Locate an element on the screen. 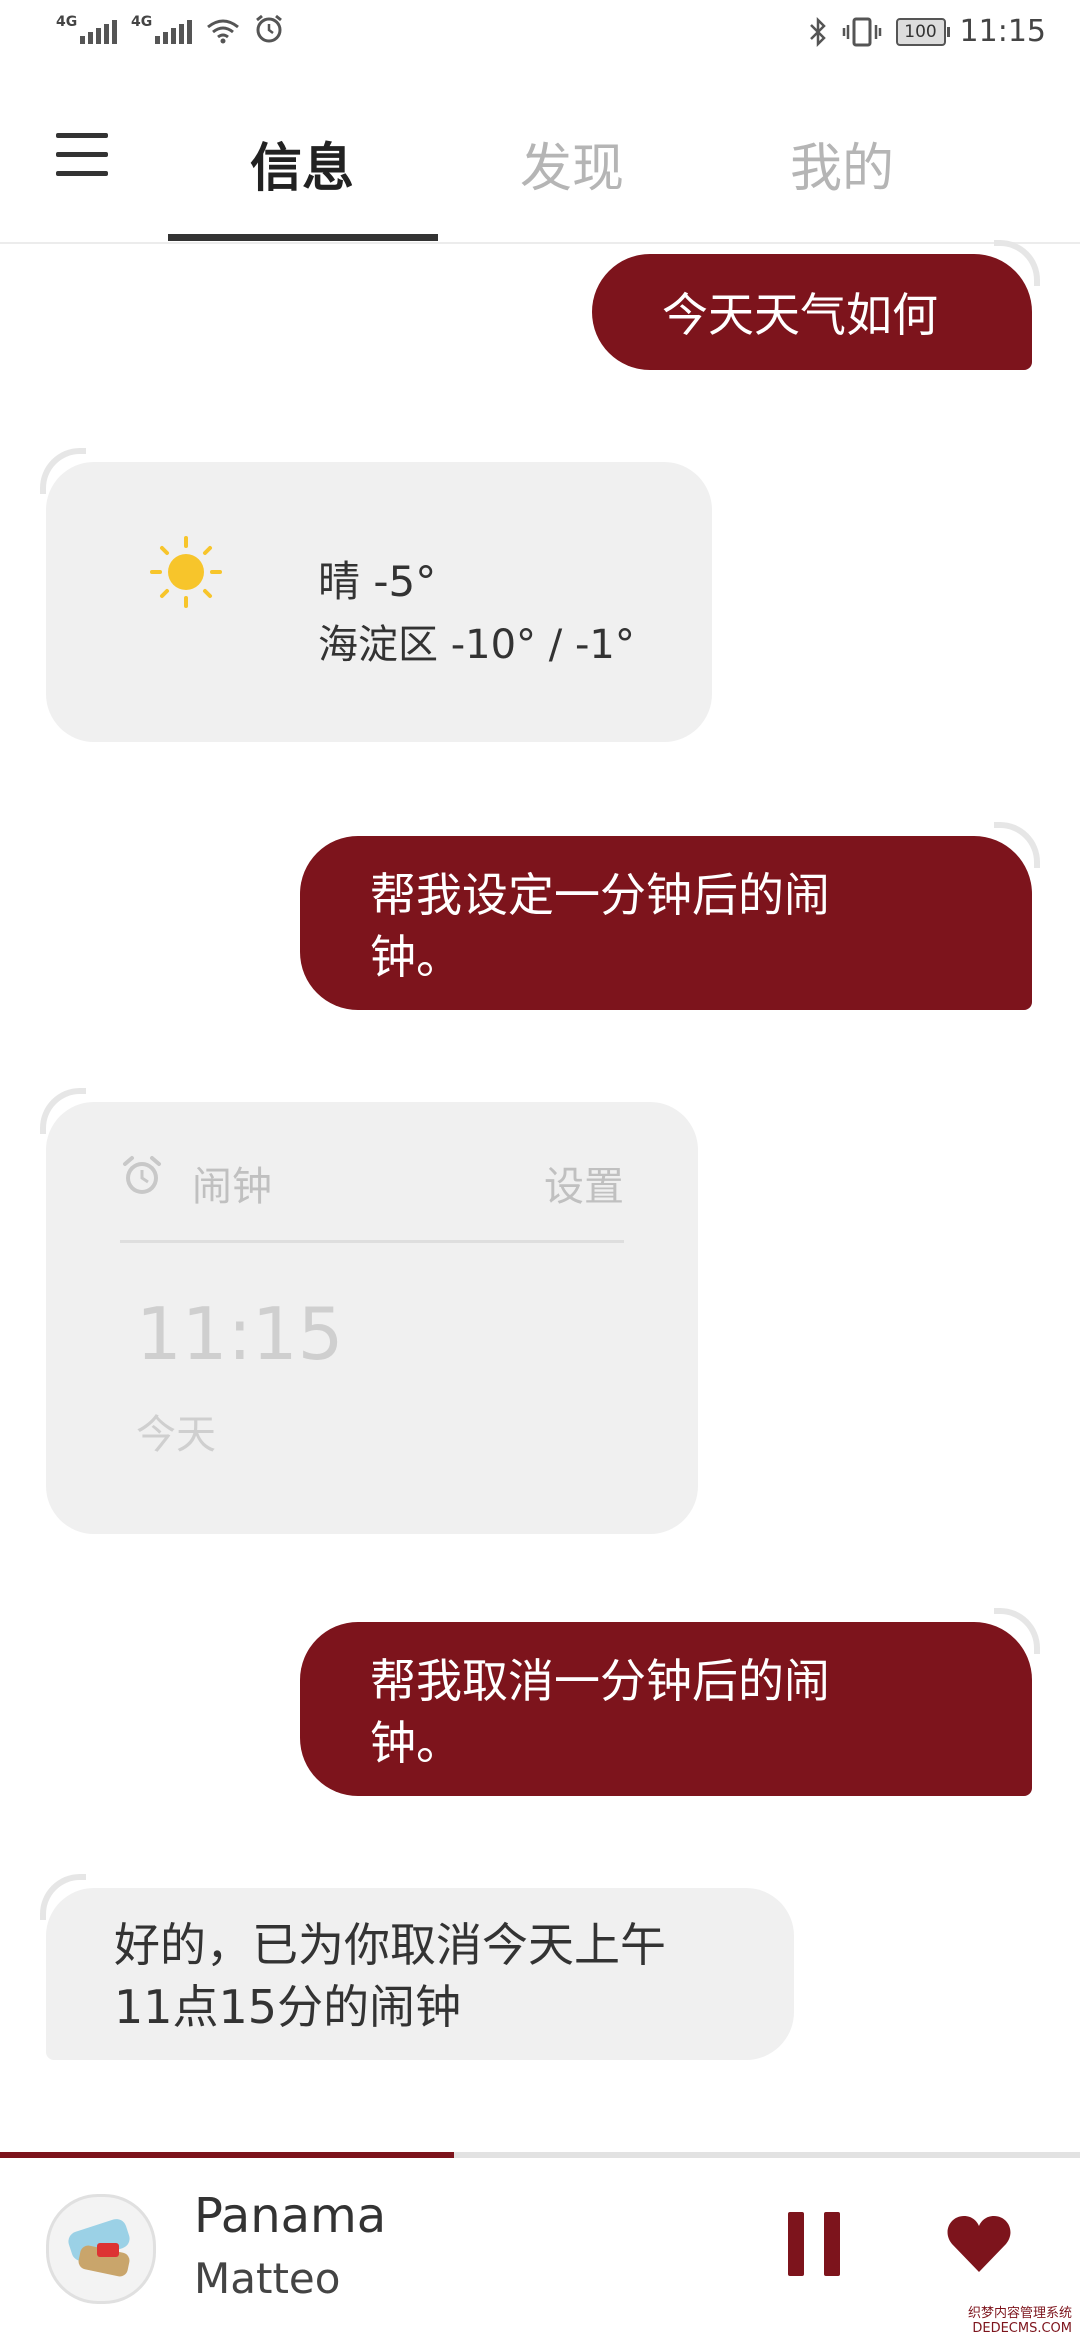 The width and height of the screenshot is (1080, 2340). heart-icon is located at coordinates (979, 2244).